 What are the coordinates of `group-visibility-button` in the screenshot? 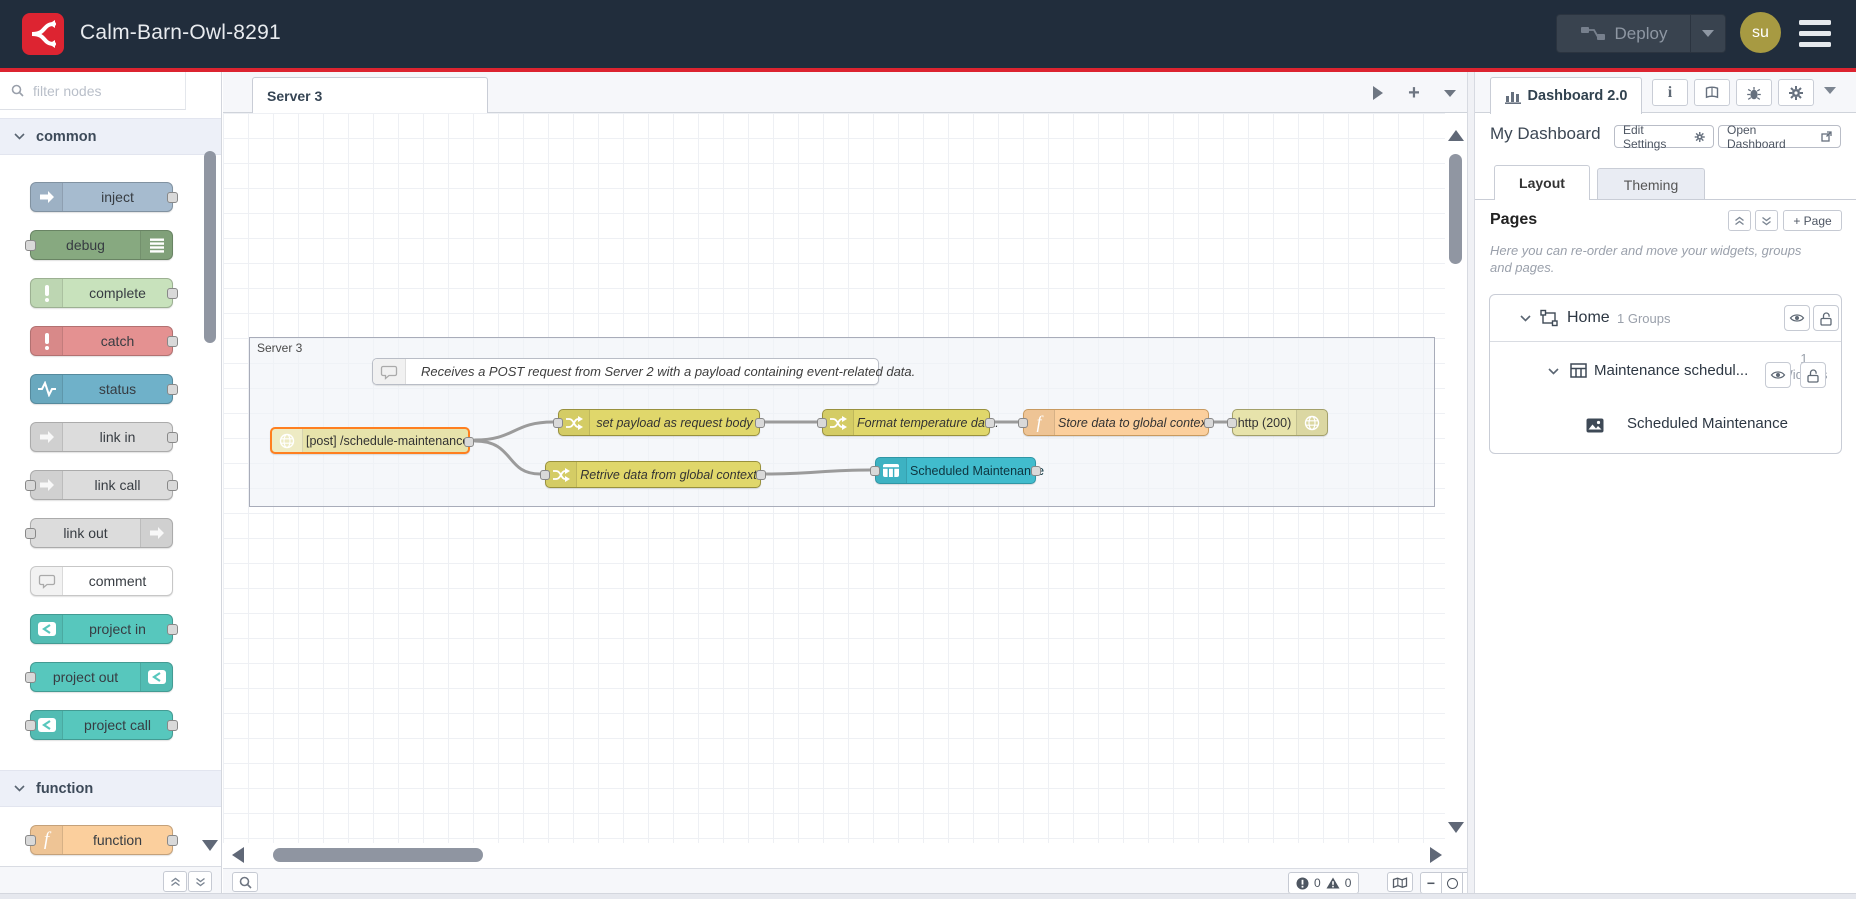 It's located at (1778, 375).